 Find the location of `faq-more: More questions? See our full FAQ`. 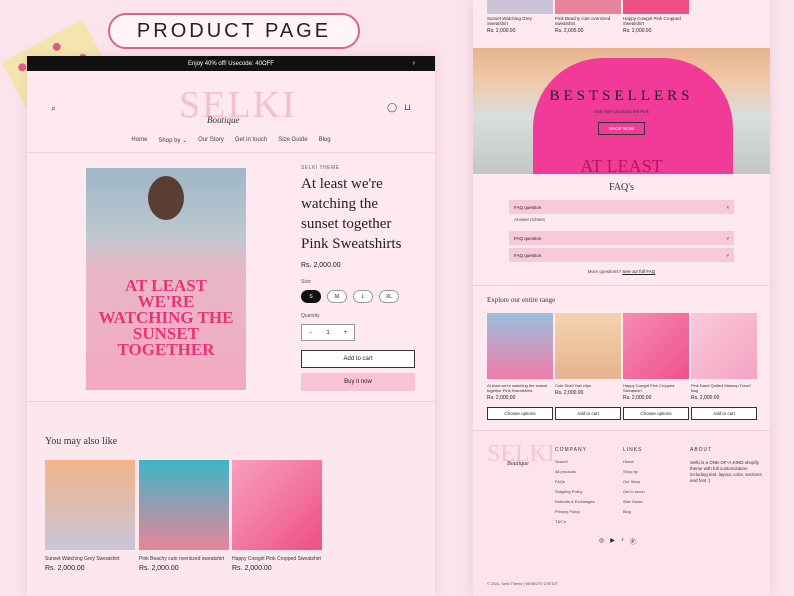

faq-more: More questions? See our full FAQ is located at coordinates (621, 271).